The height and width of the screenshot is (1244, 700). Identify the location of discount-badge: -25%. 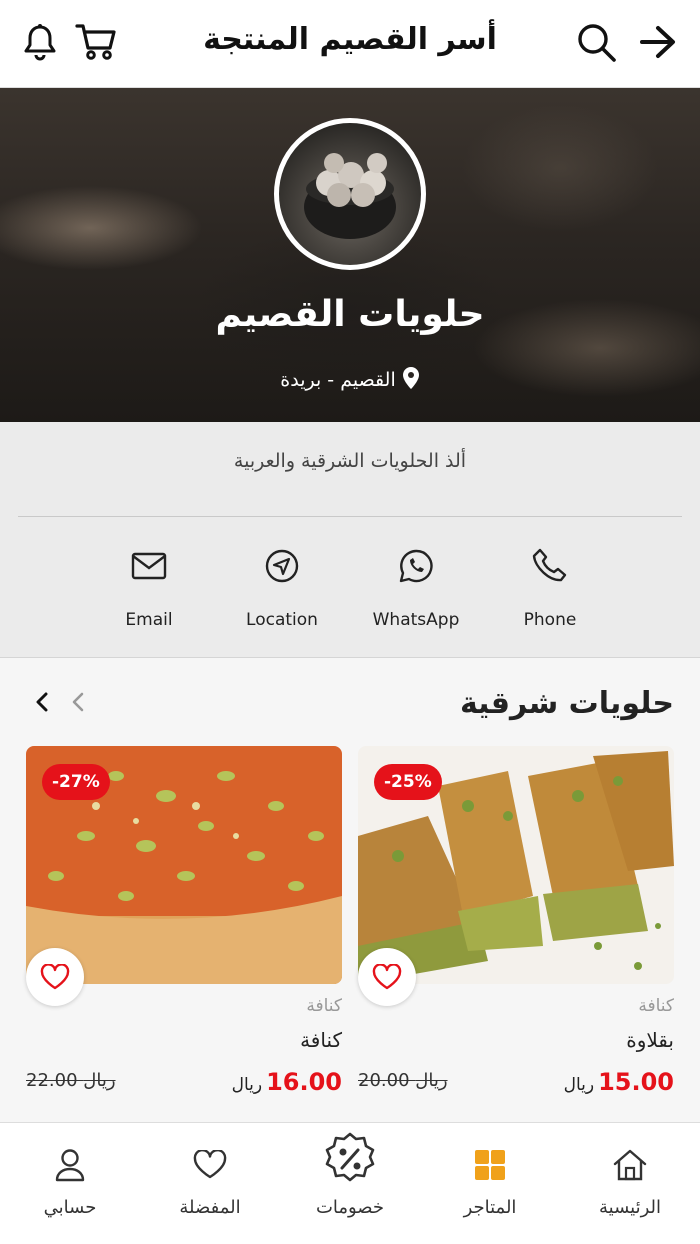
(408, 782).